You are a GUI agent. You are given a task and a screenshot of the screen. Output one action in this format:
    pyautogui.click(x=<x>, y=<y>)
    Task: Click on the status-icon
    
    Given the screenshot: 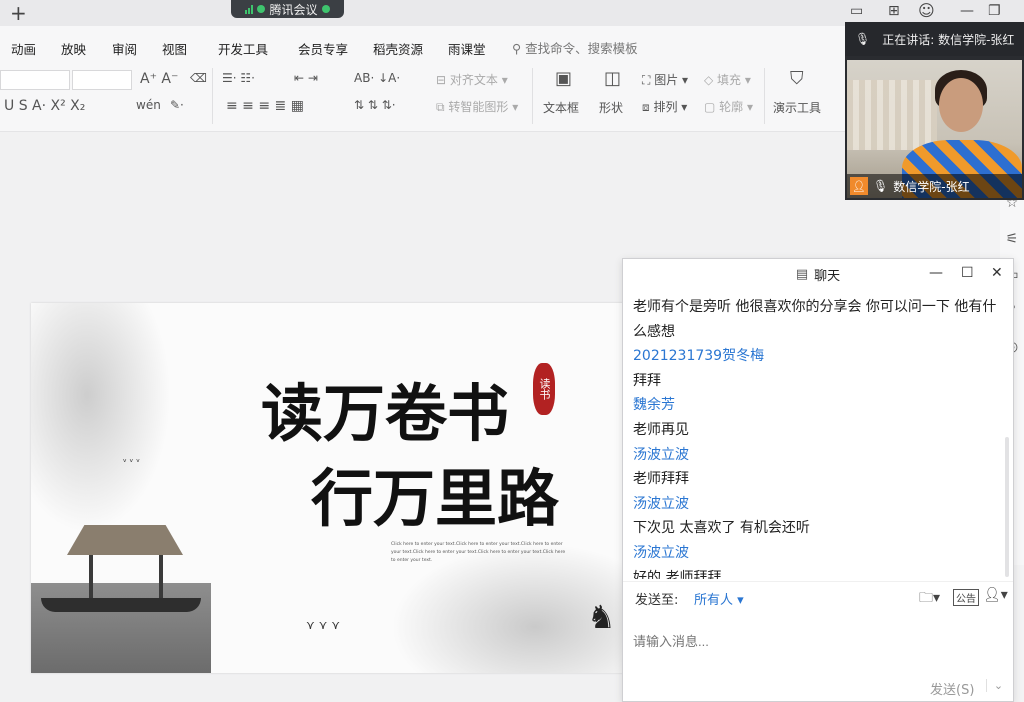 What is the action you would take?
    pyautogui.click(x=325, y=9)
    